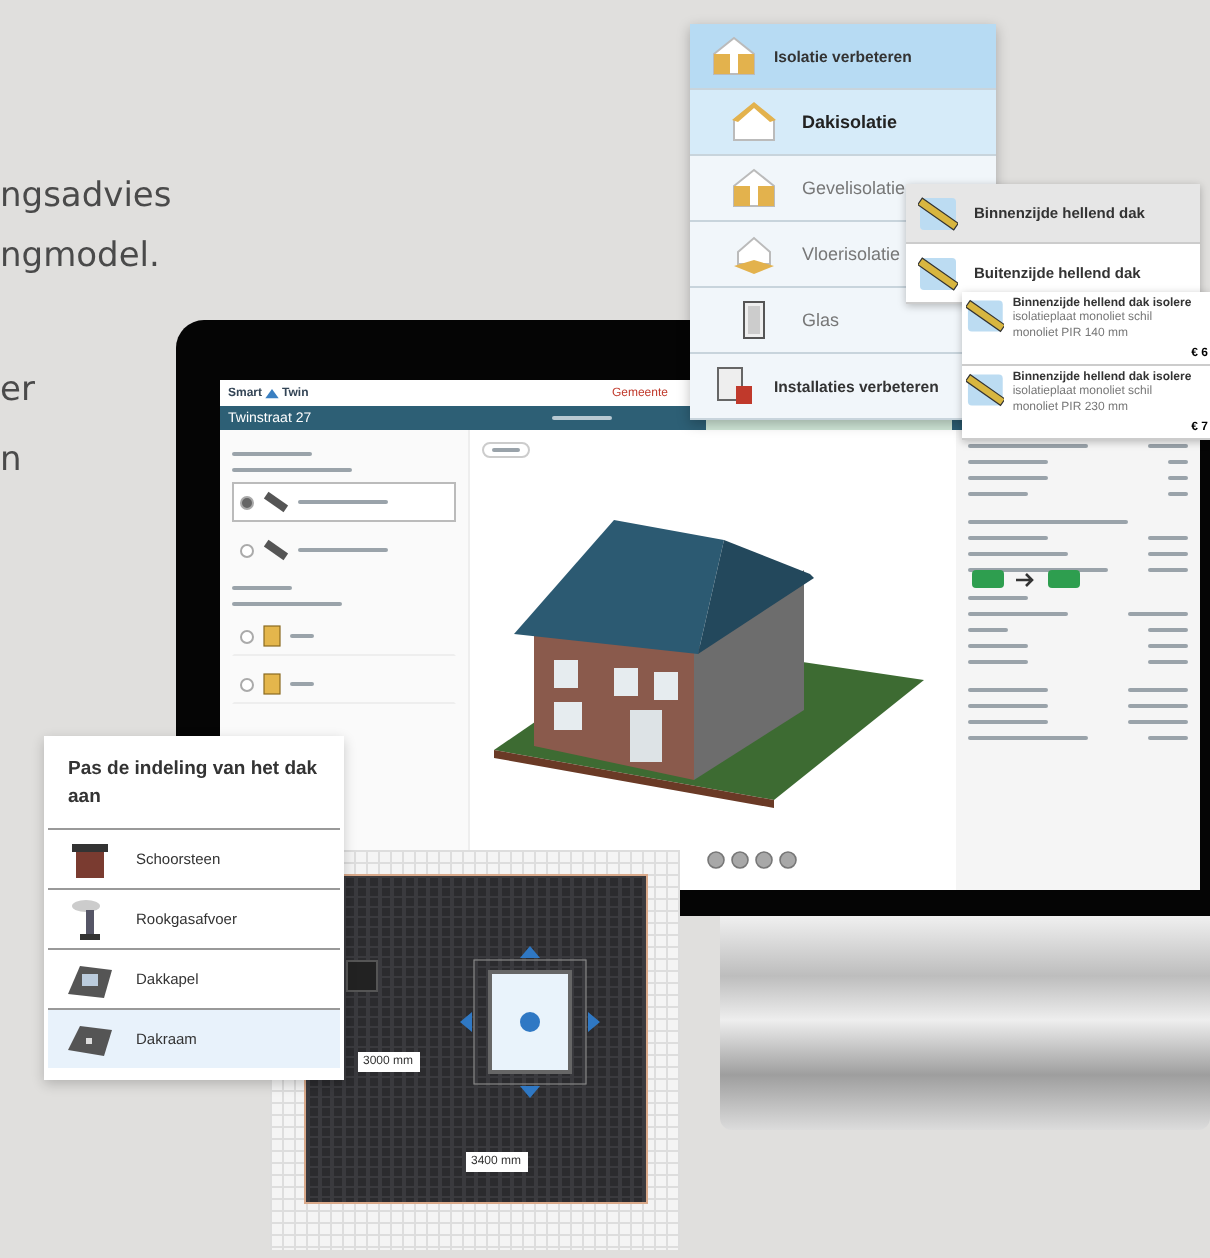 This screenshot has width=1210, height=1258. What do you see at coordinates (17, 390) in the screenshot?
I see `intro-text-line: er` at bounding box center [17, 390].